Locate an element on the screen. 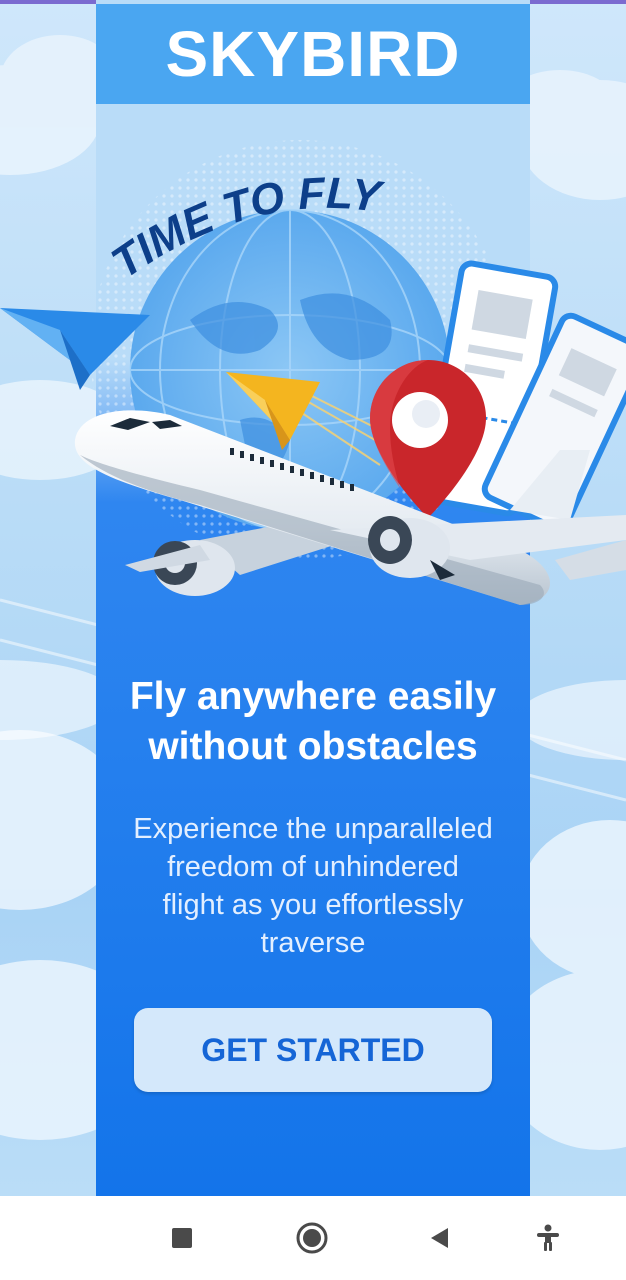 This screenshot has width=626, height=1280. logo-banner: SKYBIRD is located at coordinates (313, 54).